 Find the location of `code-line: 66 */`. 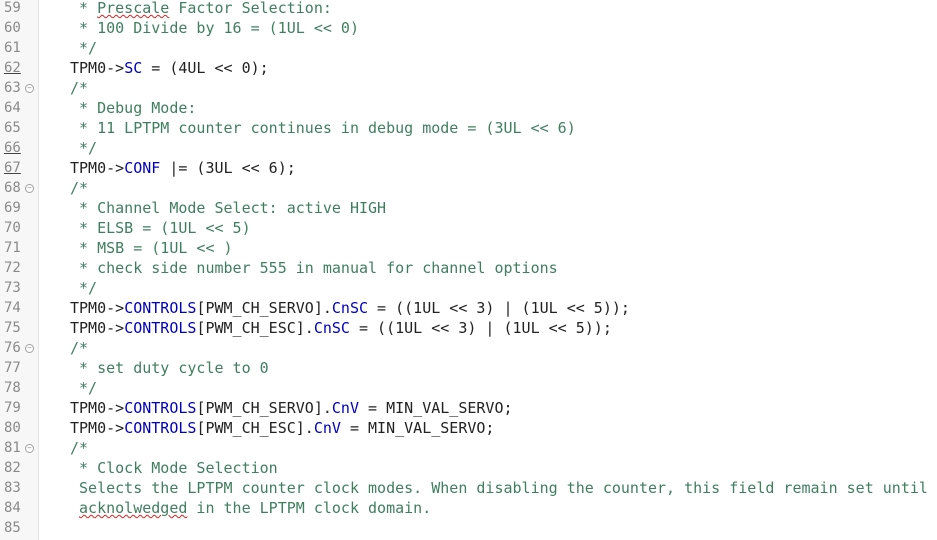

code-line: 66 */ is located at coordinates (468, 148).